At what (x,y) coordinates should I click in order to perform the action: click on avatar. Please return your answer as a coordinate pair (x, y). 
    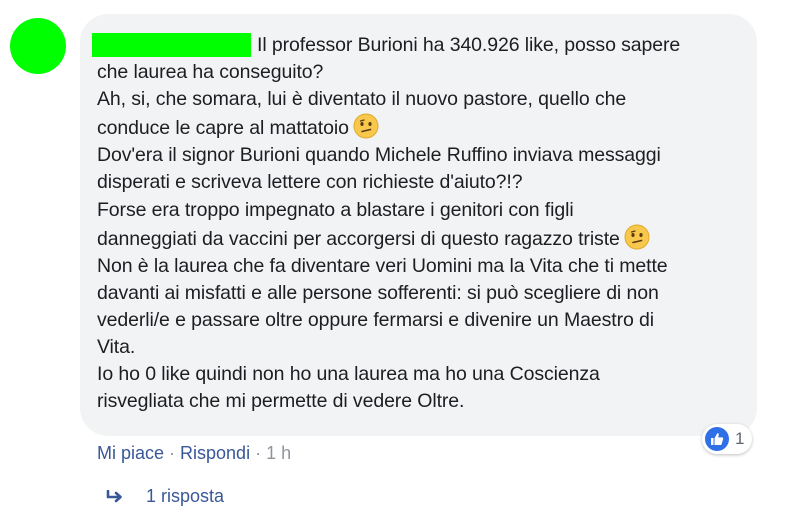
    Looking at the image, I should click on (38, 46).